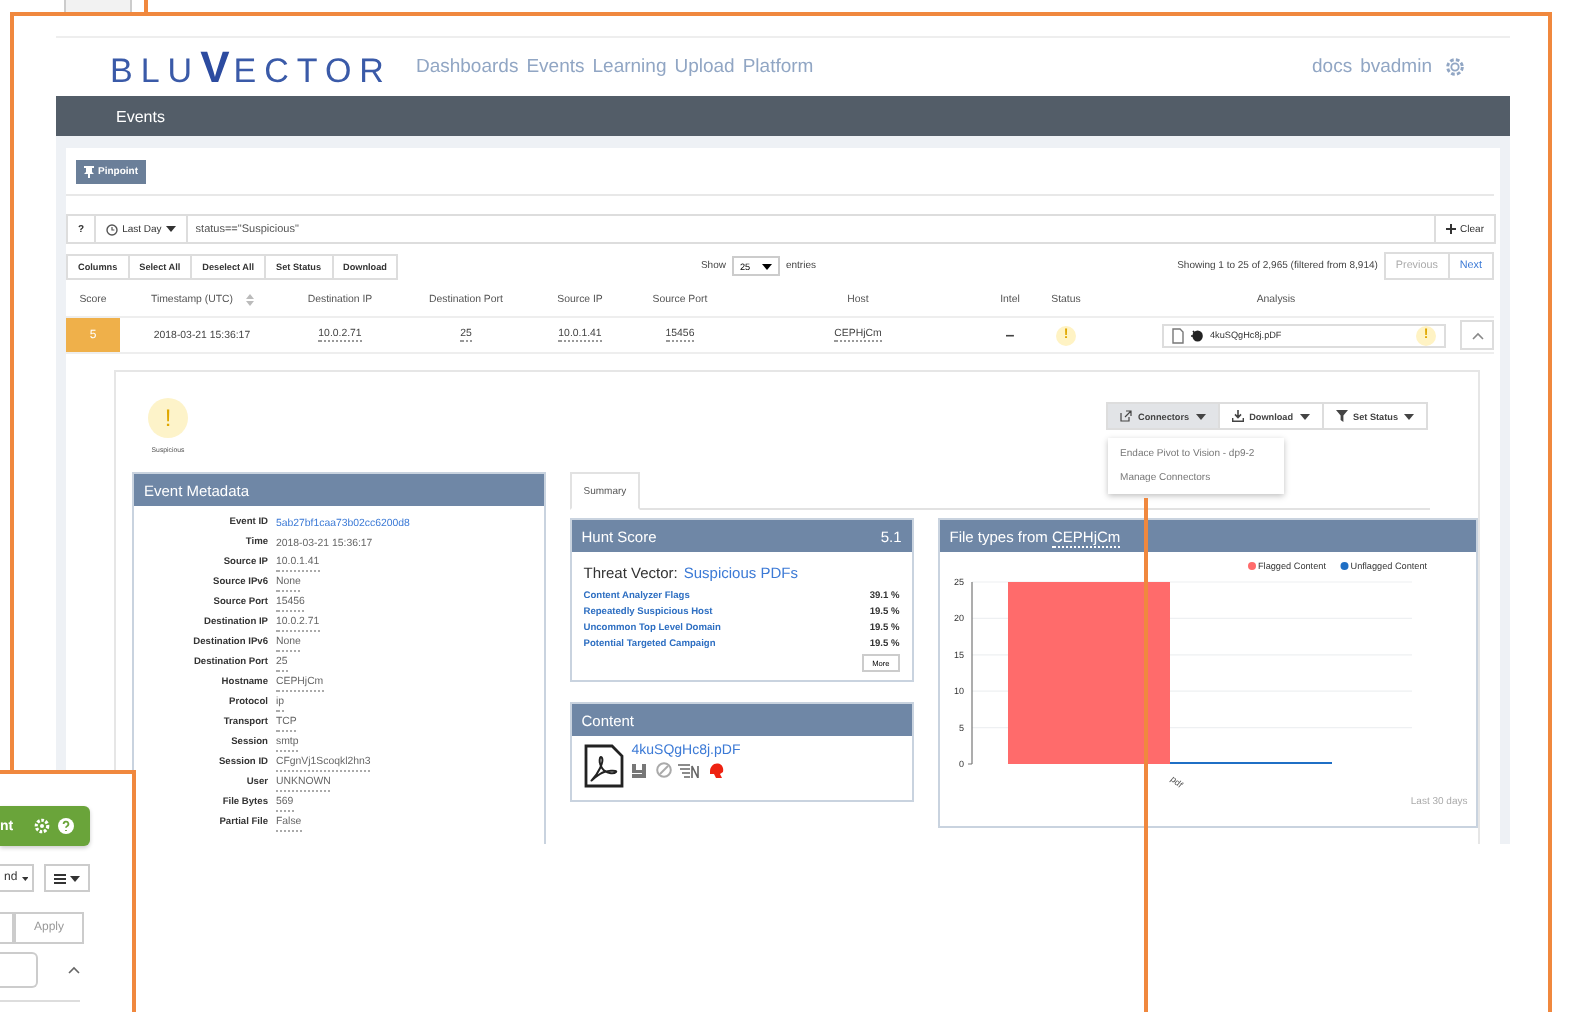  Describe the element at coordinates (603, 766) in the screenshot. I see `pdf-icon` at that location.